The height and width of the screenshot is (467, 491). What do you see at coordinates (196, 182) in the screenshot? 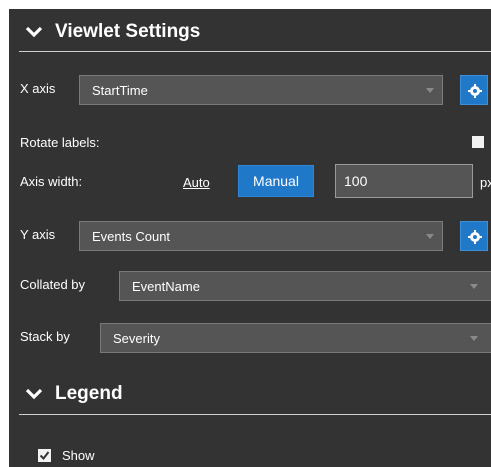
I see `auto-link: Auto` at bounding box center [196, 182].